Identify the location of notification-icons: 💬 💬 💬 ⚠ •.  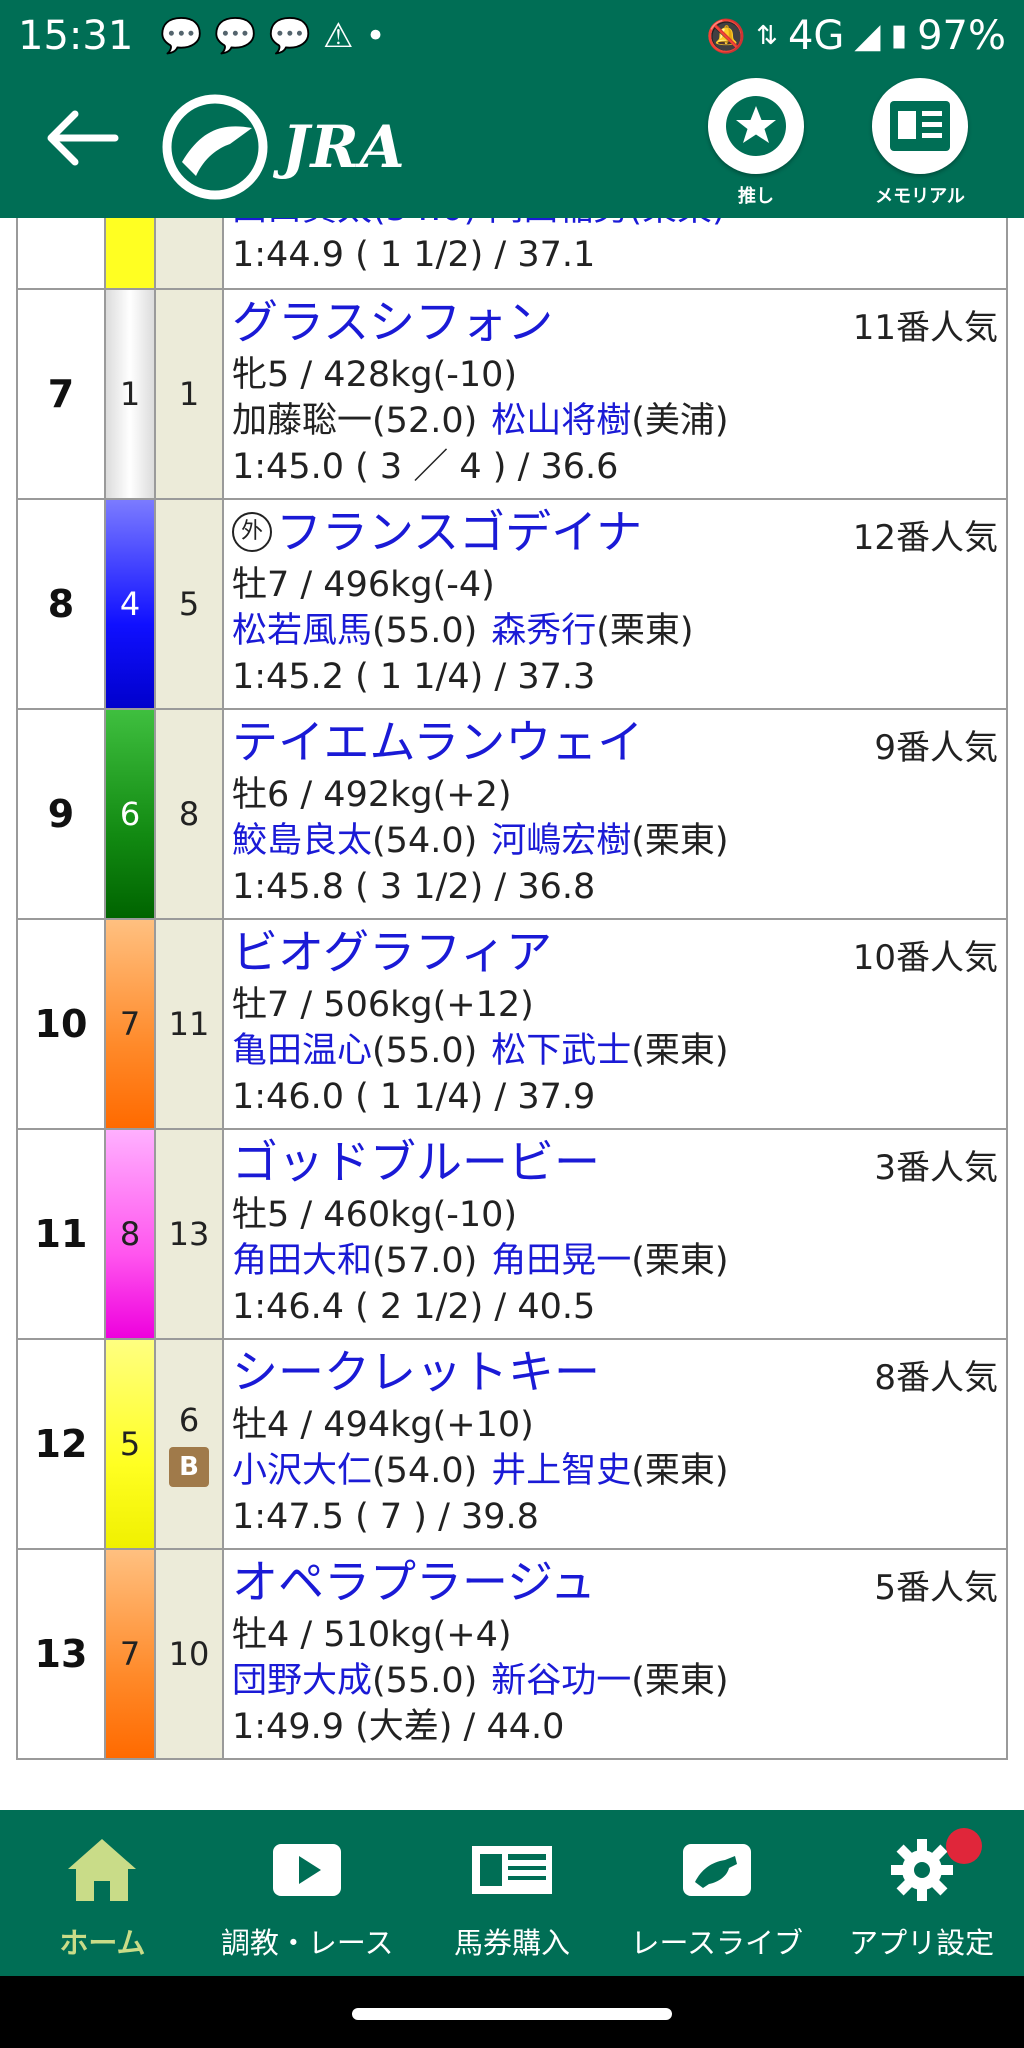
(273, 36).